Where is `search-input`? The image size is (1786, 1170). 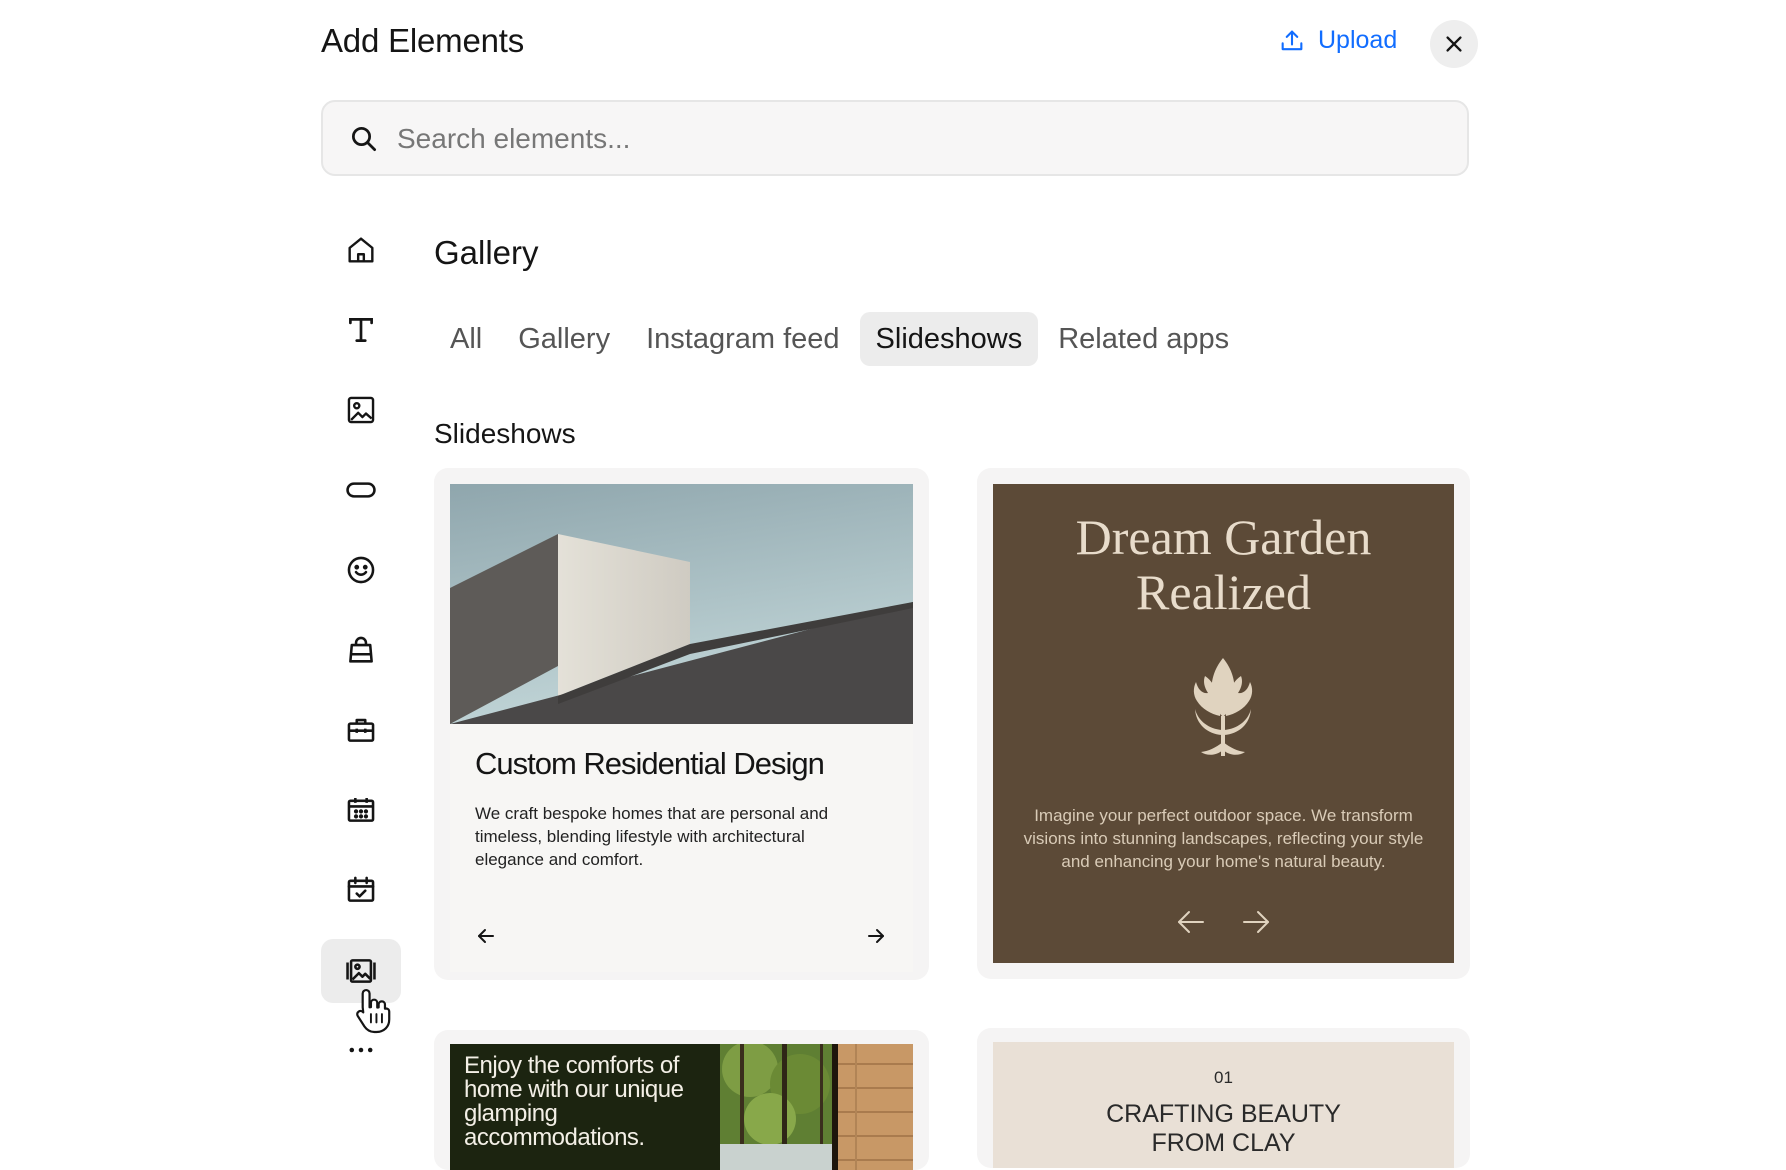 search-input is located at coordinates (917, 139).